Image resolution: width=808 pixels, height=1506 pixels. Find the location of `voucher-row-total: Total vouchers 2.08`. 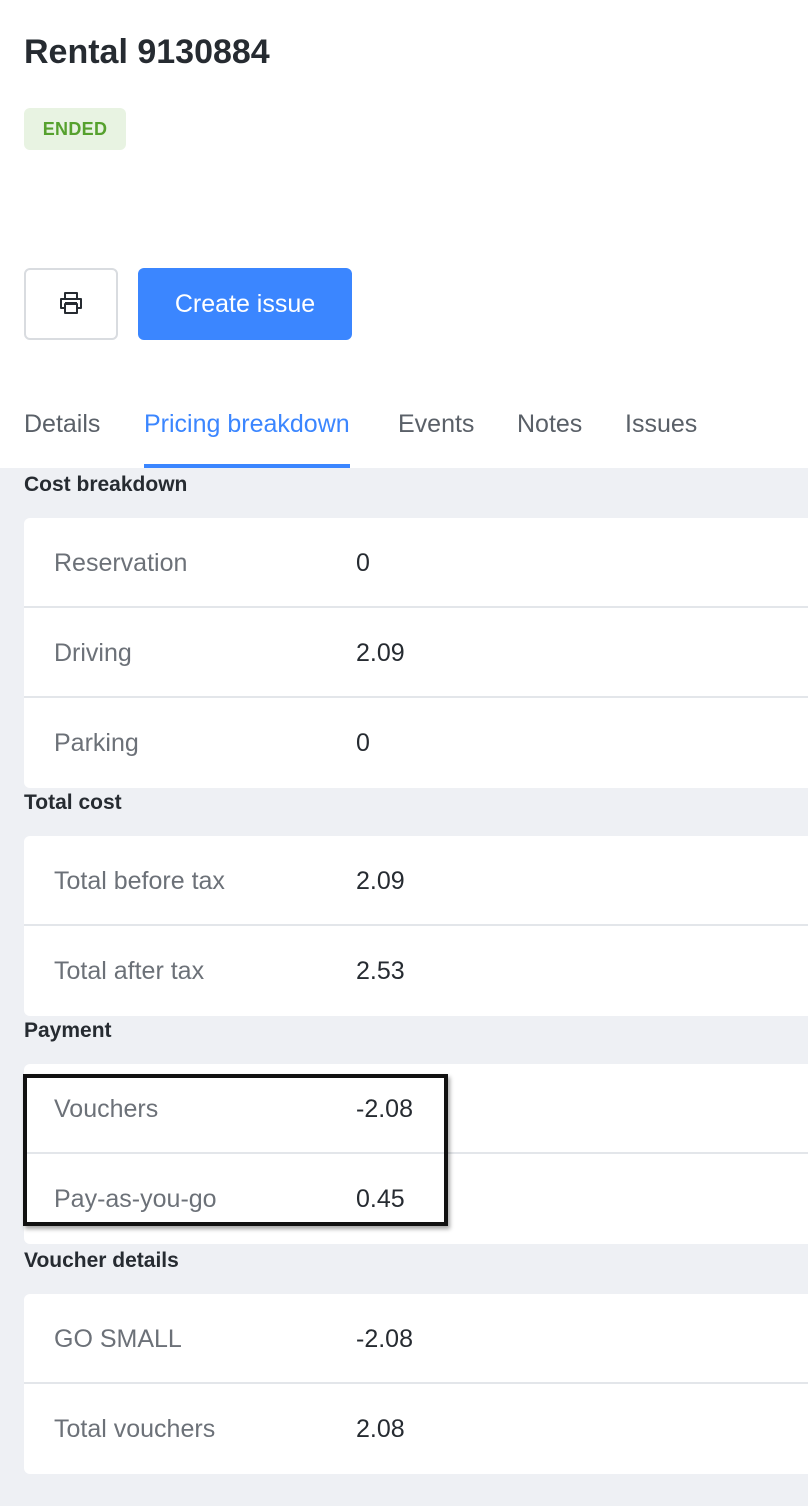

voucher-row-total: Total vouchers 2.08 is located at coordinates (416, 1429).